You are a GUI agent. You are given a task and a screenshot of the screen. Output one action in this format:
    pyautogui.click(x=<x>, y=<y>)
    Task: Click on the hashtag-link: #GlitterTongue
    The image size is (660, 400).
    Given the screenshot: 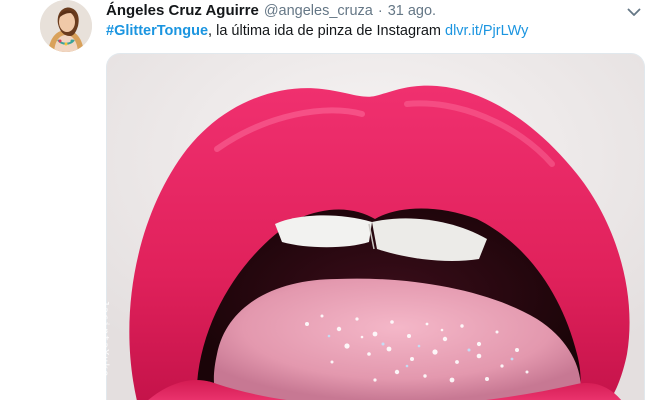 What is the action you would take?
    pyautogui.click(x=157, y=31)
    